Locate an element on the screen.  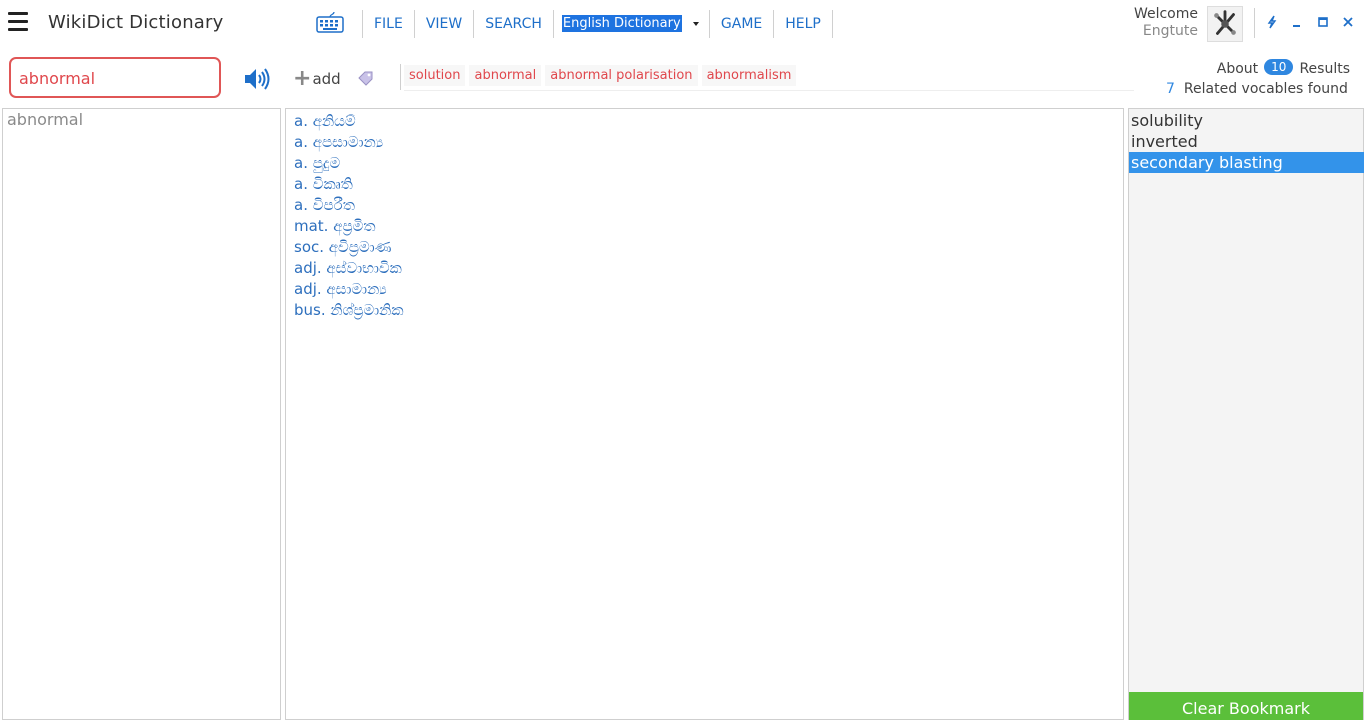
meaning-item: a. විපරීත is located at coordinates (349, 205).